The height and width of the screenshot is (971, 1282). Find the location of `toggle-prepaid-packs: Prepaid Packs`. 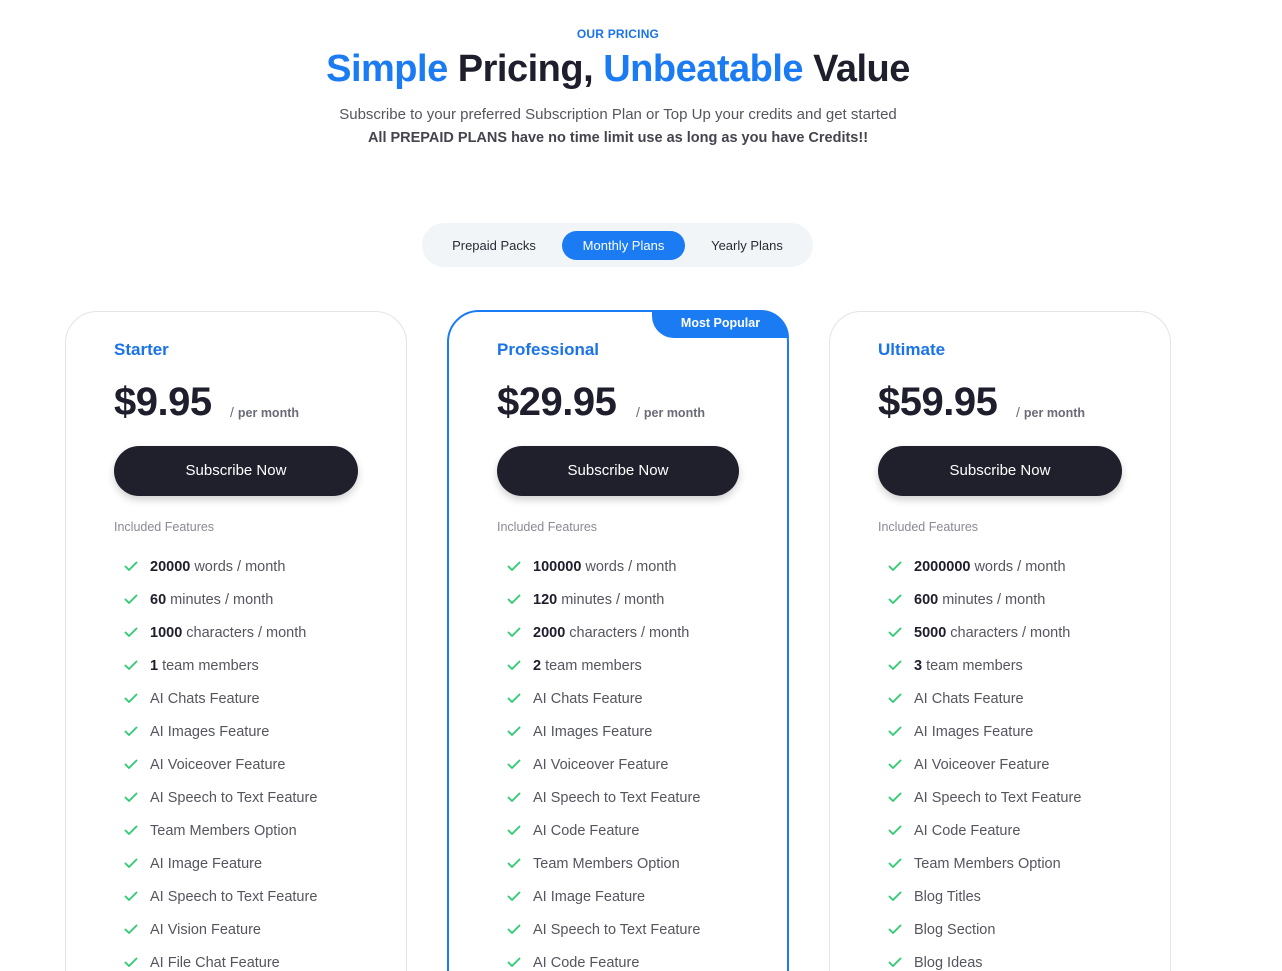

toggle-prepaid-packs: Prepaid Packs is located at coordinates (494, 245).